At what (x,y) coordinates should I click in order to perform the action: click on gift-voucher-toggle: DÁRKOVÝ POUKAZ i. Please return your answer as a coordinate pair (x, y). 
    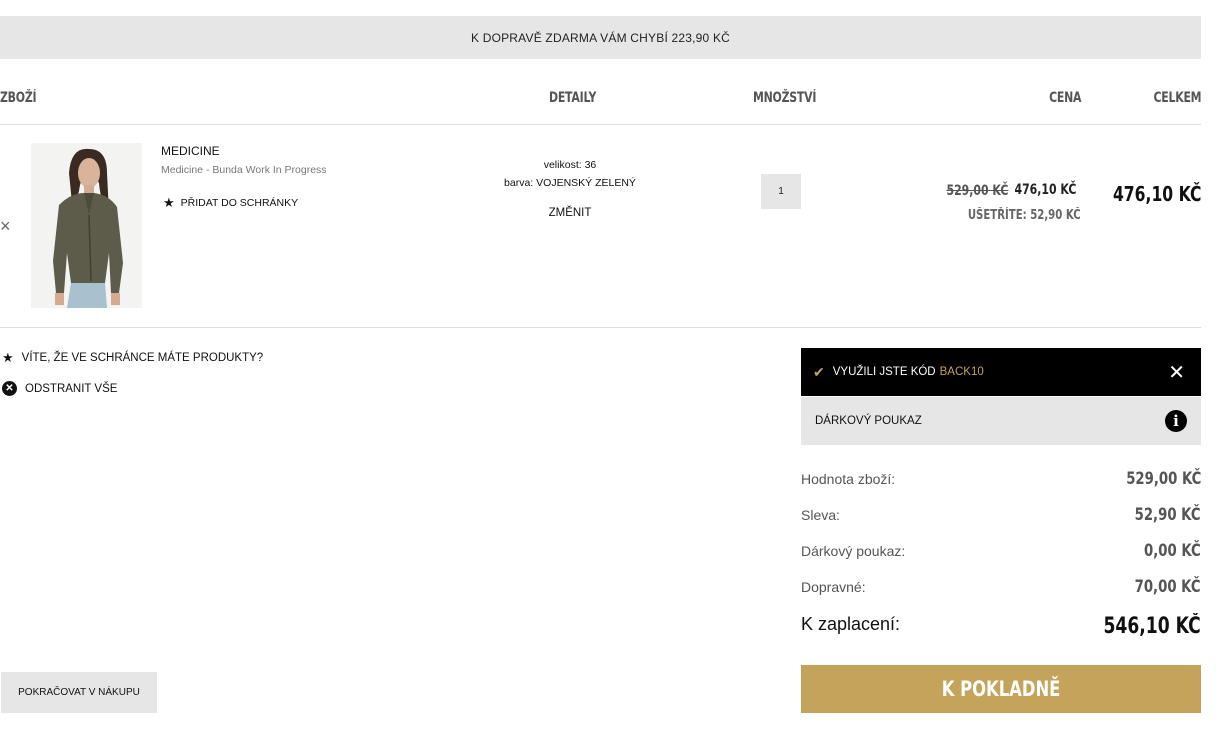
    Looking at the image, I should click on (1001, 421).